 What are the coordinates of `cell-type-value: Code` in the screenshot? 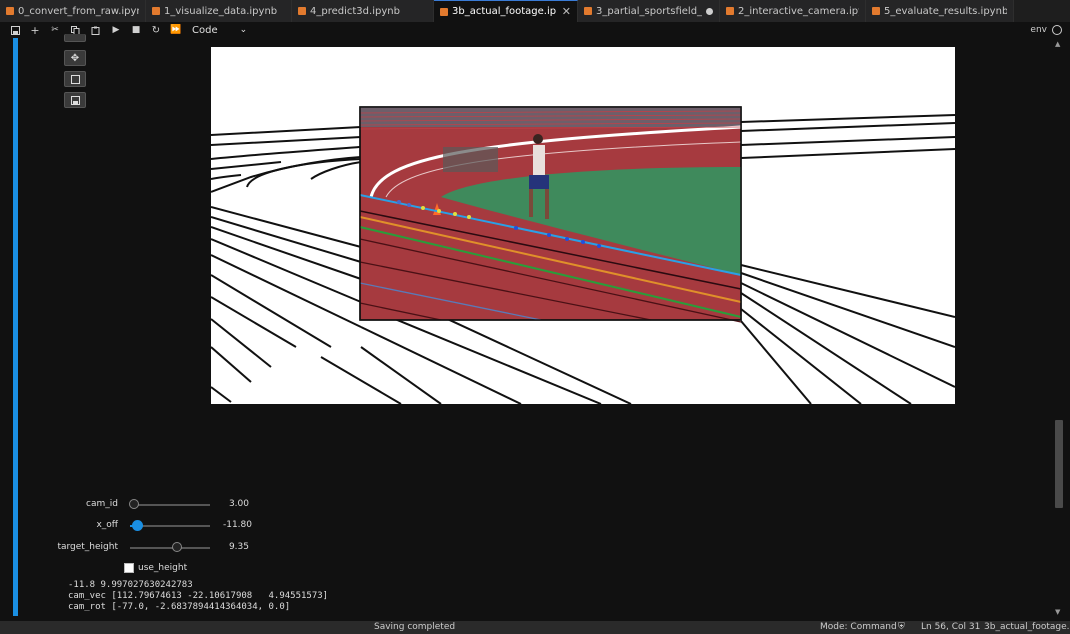 It's located at (205, 30).